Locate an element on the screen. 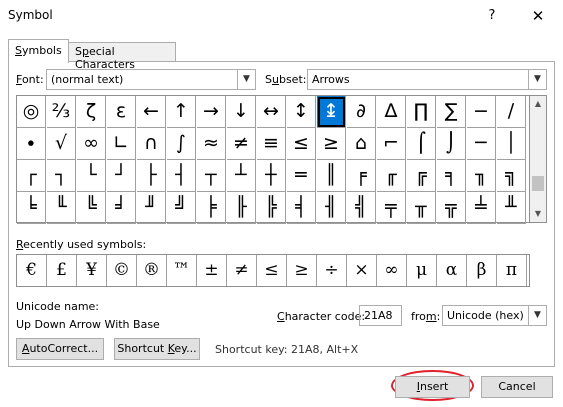 This screenshot has height=407, width=563. recent-symbol-cell: £ is located at coordinates (62, 270).